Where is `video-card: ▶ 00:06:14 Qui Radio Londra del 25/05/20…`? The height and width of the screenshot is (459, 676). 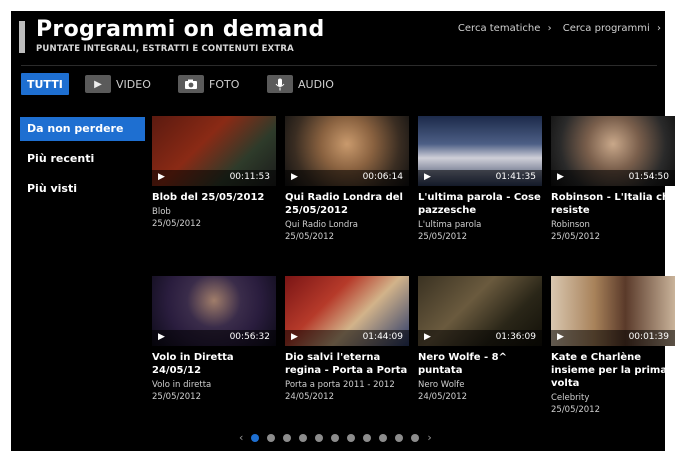 video-card: ▶ 00:06:14 Qui Radio Londra del 25/05/20… is located at coordinates (348, 179).